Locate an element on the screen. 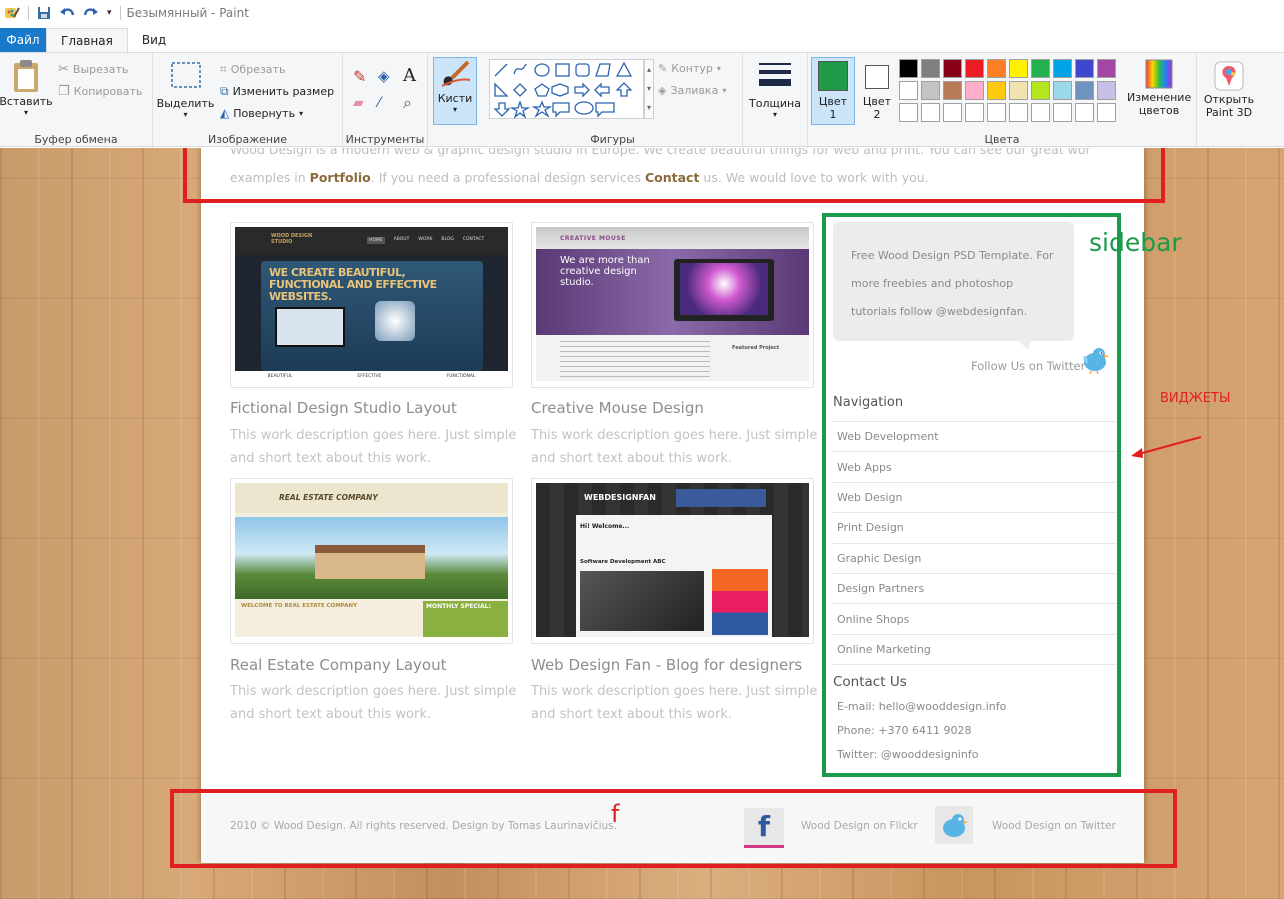 This screenshot has height=899, width=1284. annotation-sidebar-label: sidebar is located at coordinates (1135, 242).